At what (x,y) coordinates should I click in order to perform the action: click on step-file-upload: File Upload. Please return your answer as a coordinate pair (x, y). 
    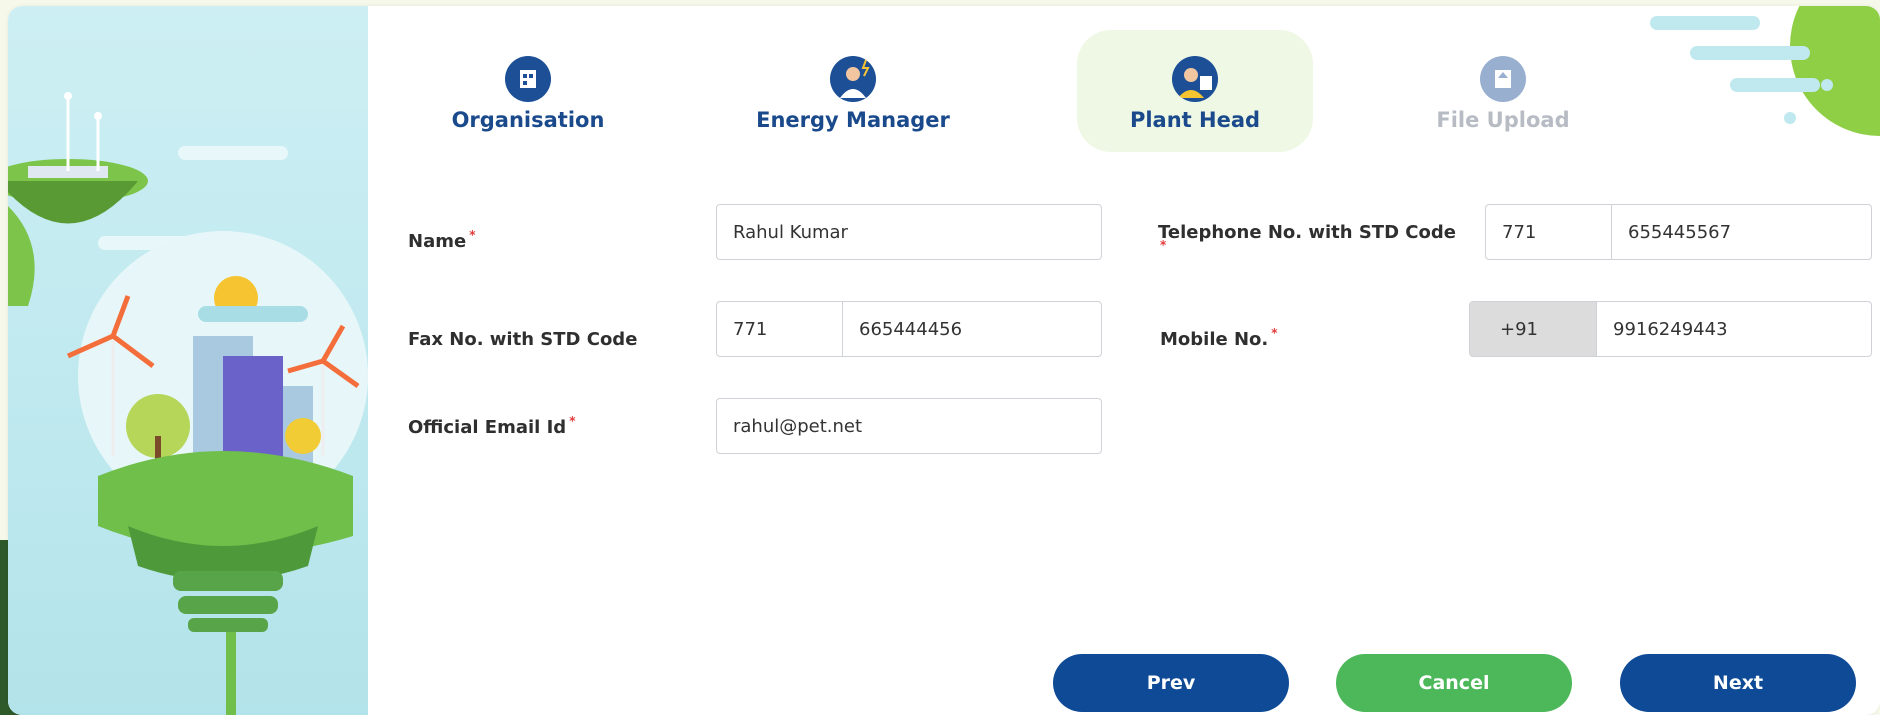
    Looking at the image, I should click on (1503, 91).